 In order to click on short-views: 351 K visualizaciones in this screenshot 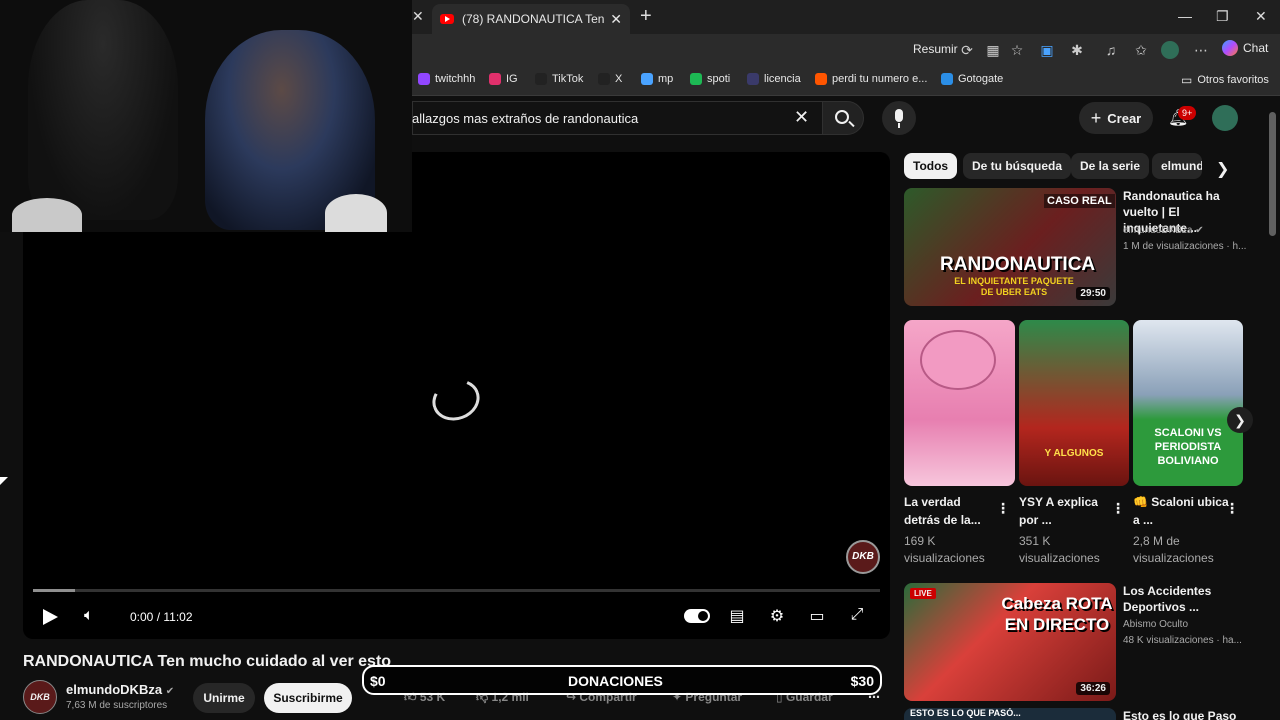, I will do `click(1059, 549)`.